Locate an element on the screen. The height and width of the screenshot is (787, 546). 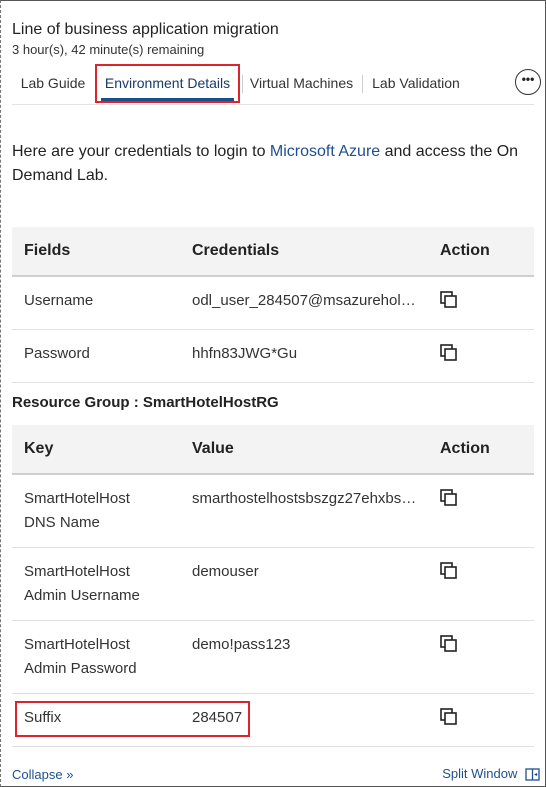
suffix-value: 284507 is located at coordinates (304, 720).